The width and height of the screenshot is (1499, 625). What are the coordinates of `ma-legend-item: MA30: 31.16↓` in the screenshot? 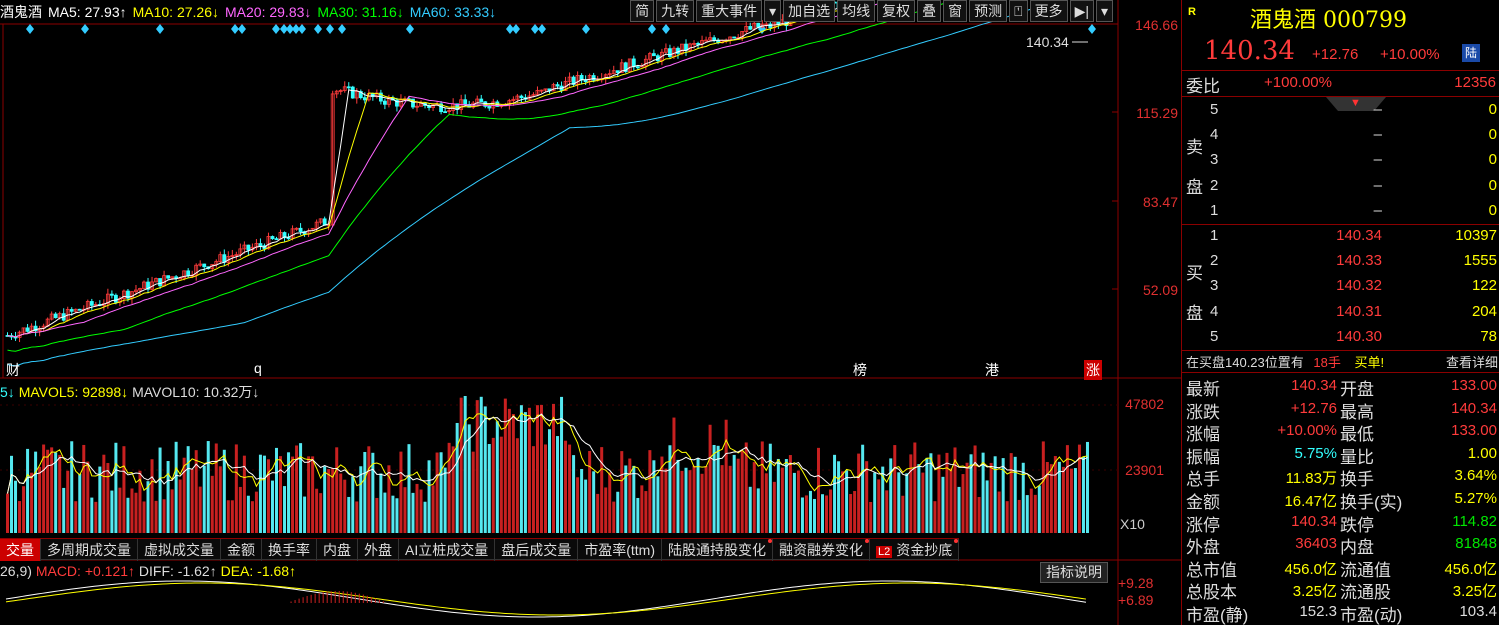 It's located at (360, 12).